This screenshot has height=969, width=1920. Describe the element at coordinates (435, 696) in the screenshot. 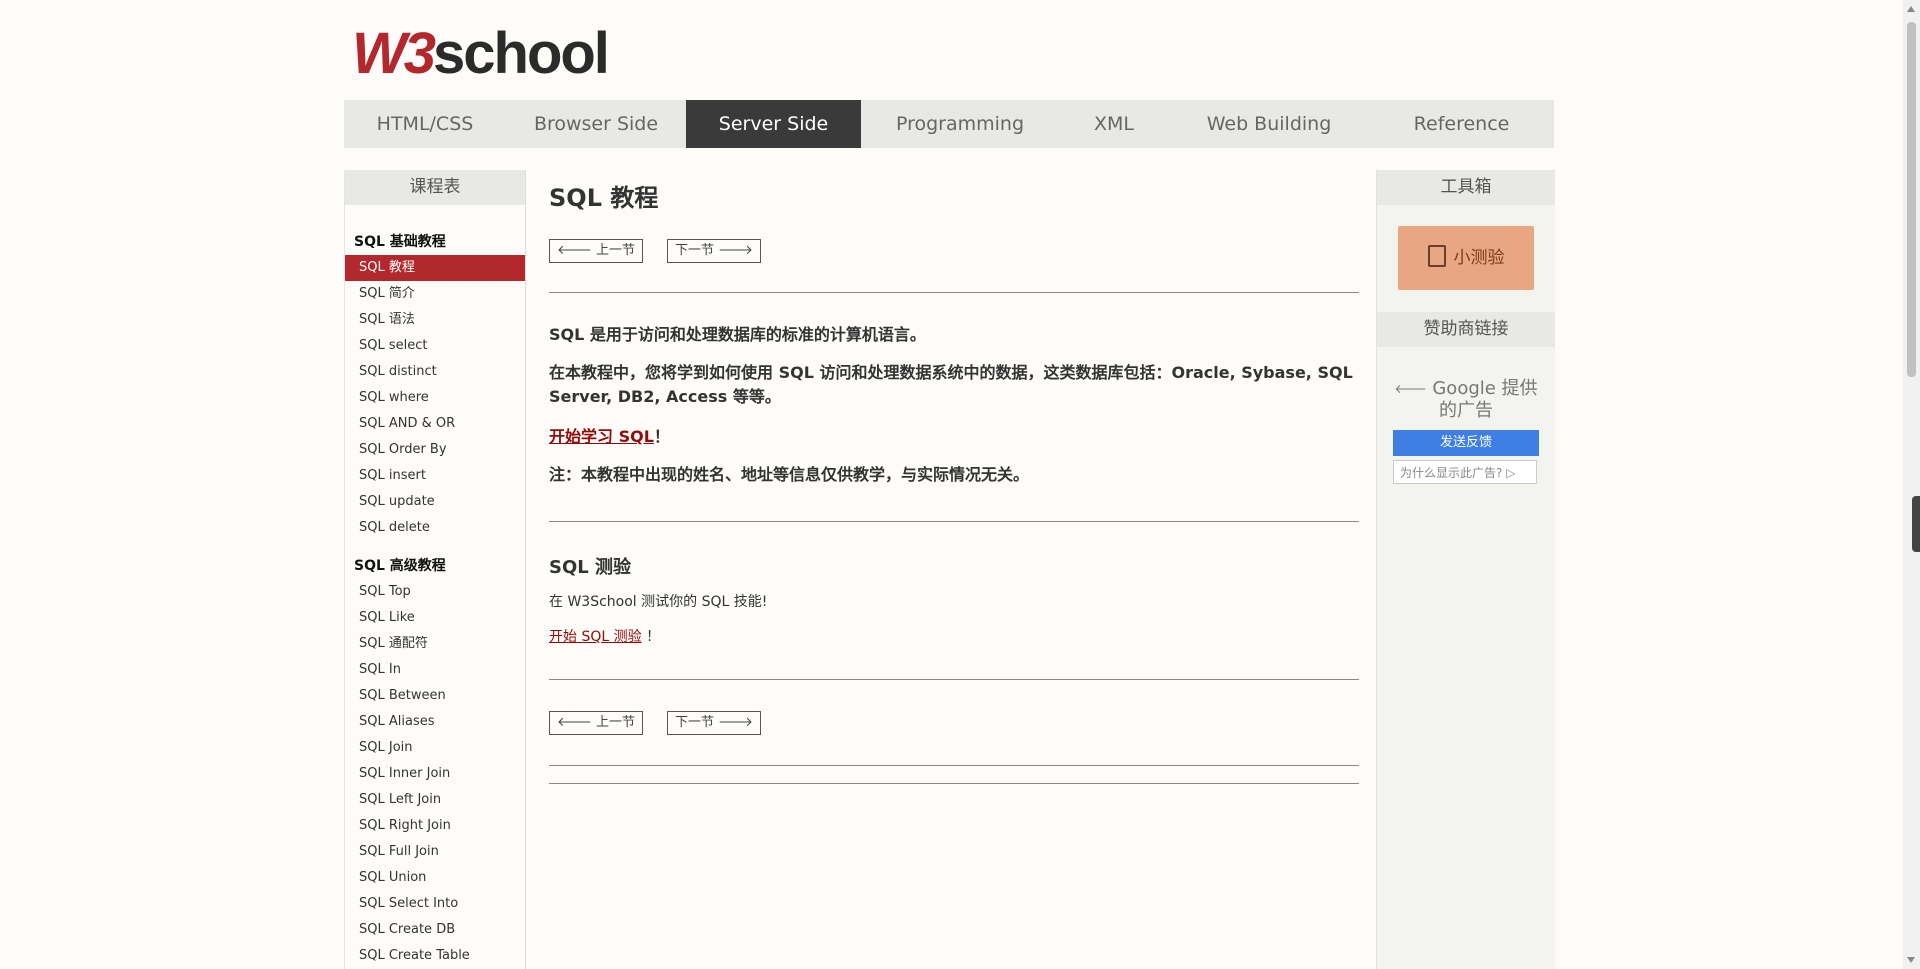

I see `sidebar-item: SQL Between` at that location.